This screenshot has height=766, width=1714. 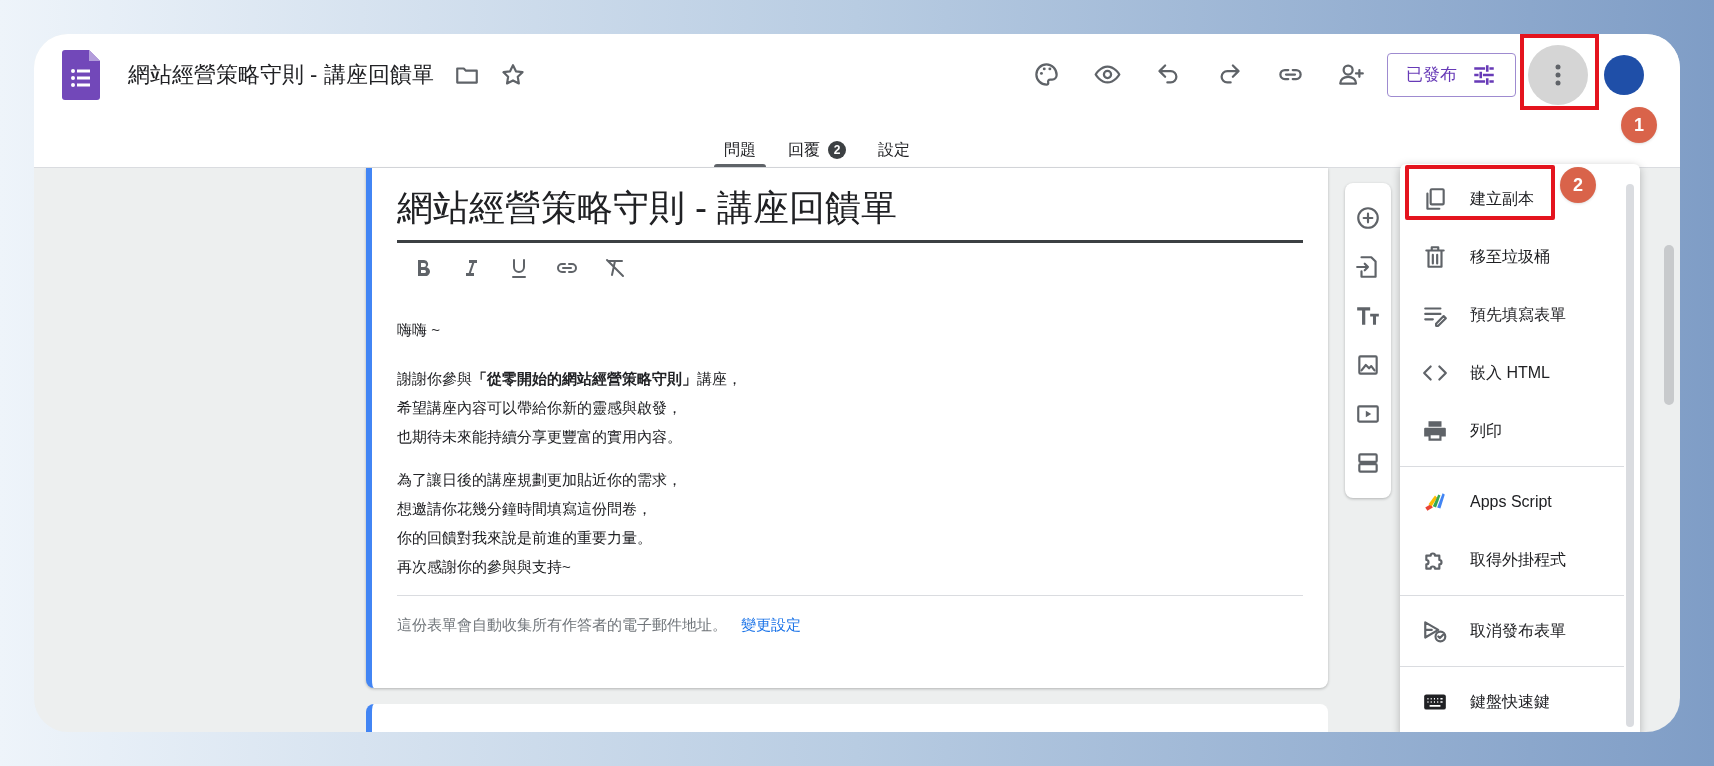 I want to click on change-settings-link: 變更設定, so click(x=771, y=625).